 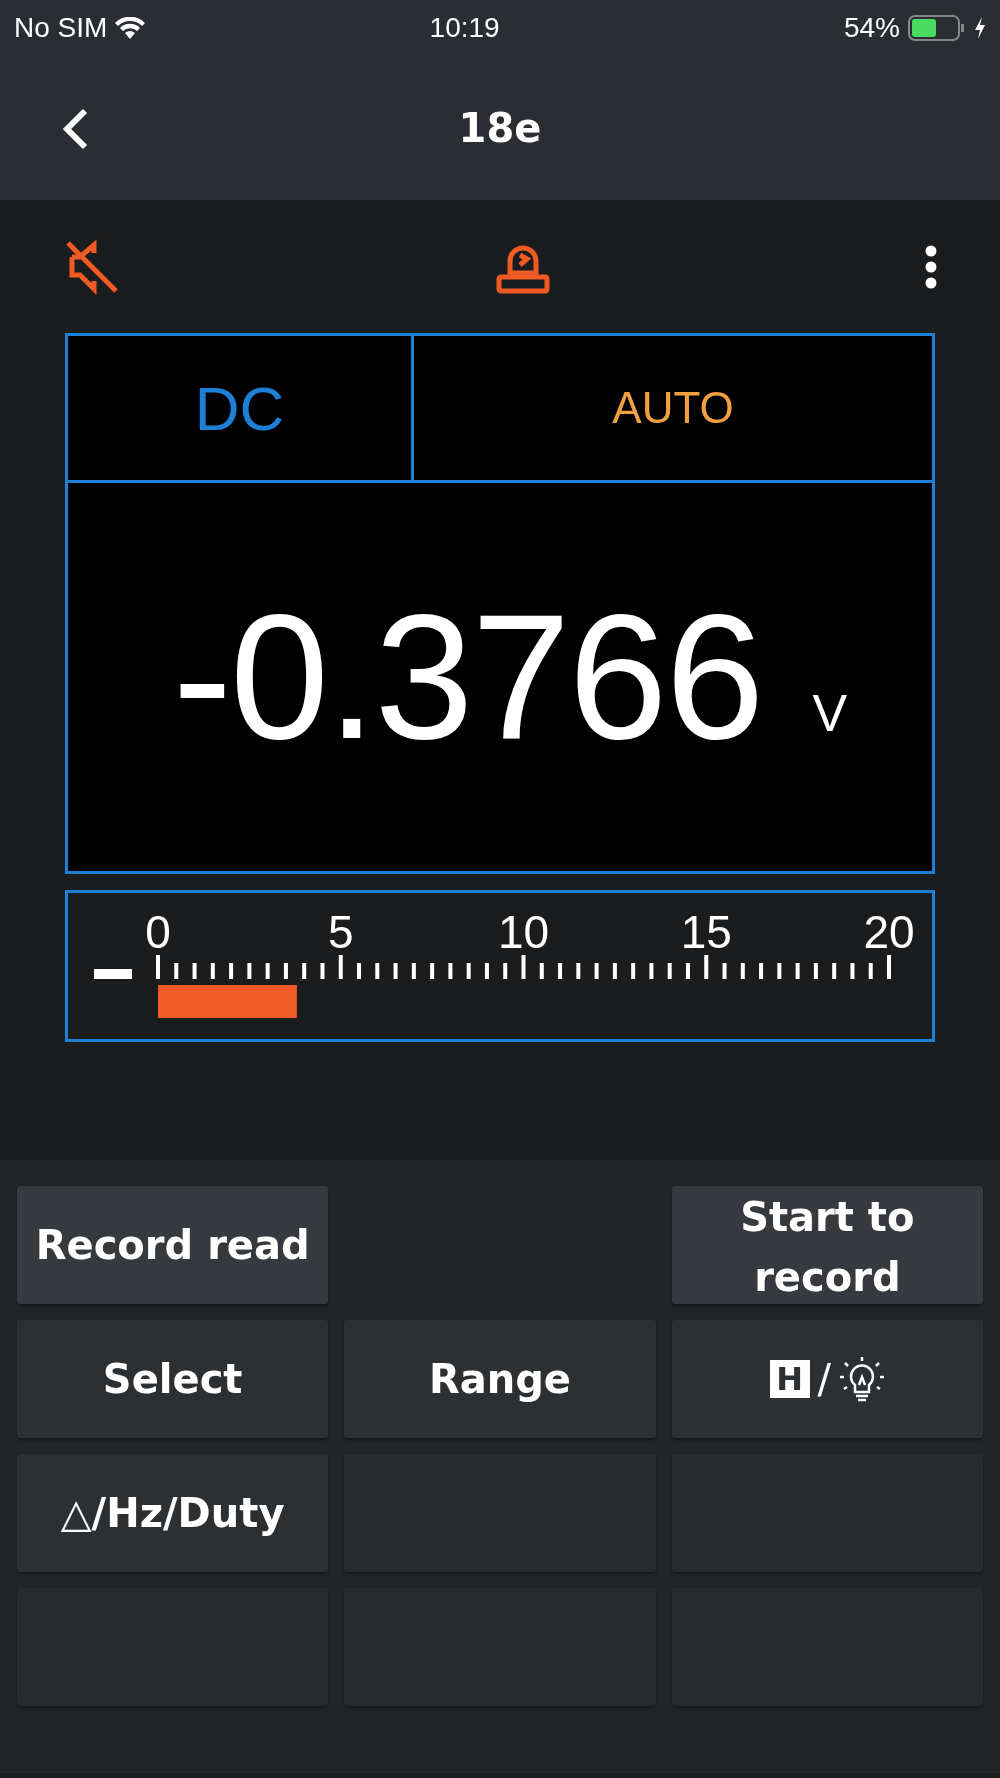 What do you see at coordinates (931, 266) in the screenshot?
I see `more-icon` at bounding box center [931, 266].